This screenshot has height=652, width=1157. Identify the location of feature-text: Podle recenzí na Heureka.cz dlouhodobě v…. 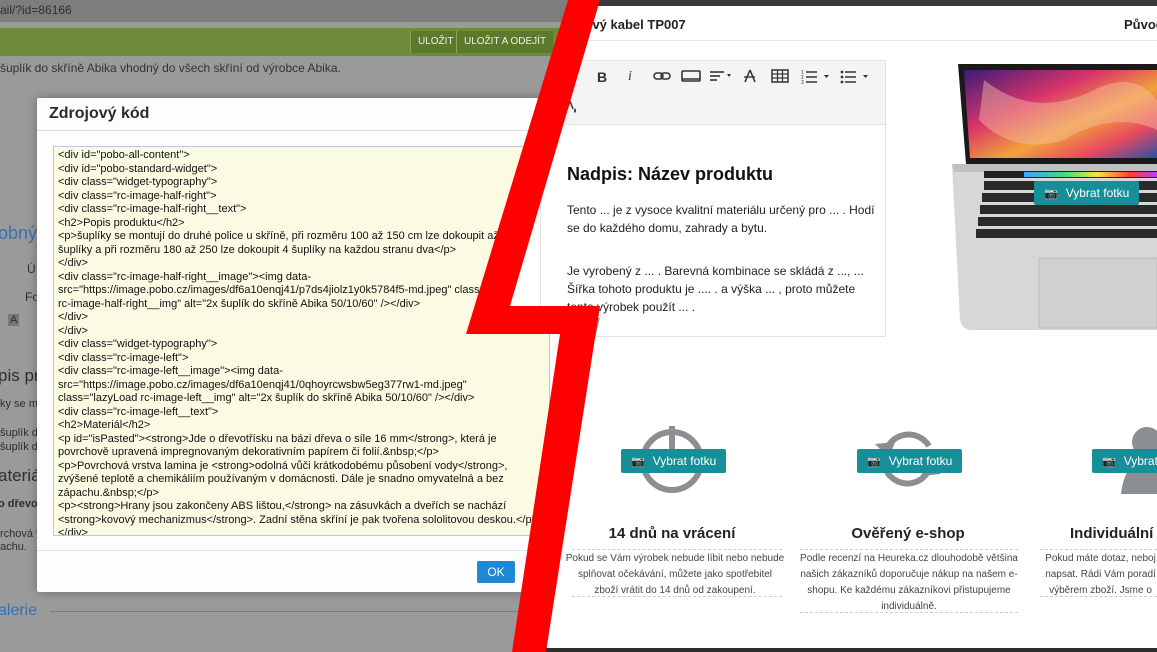
(909, 582).